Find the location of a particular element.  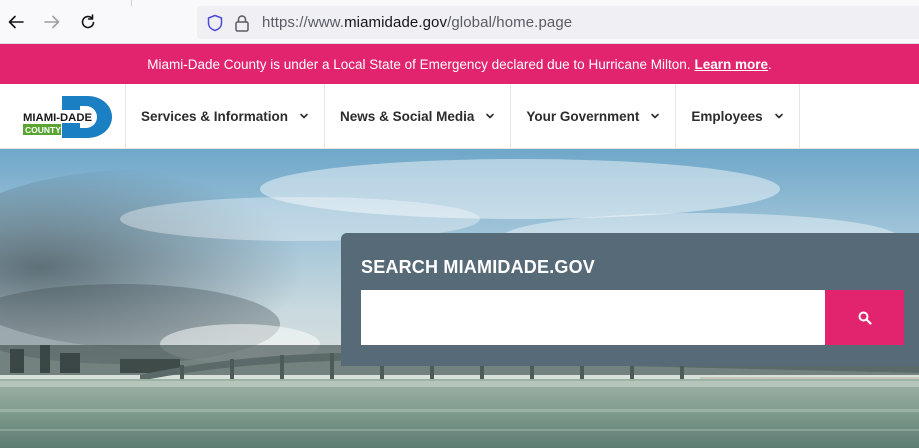

search-input is located at coordinates (593, 317).